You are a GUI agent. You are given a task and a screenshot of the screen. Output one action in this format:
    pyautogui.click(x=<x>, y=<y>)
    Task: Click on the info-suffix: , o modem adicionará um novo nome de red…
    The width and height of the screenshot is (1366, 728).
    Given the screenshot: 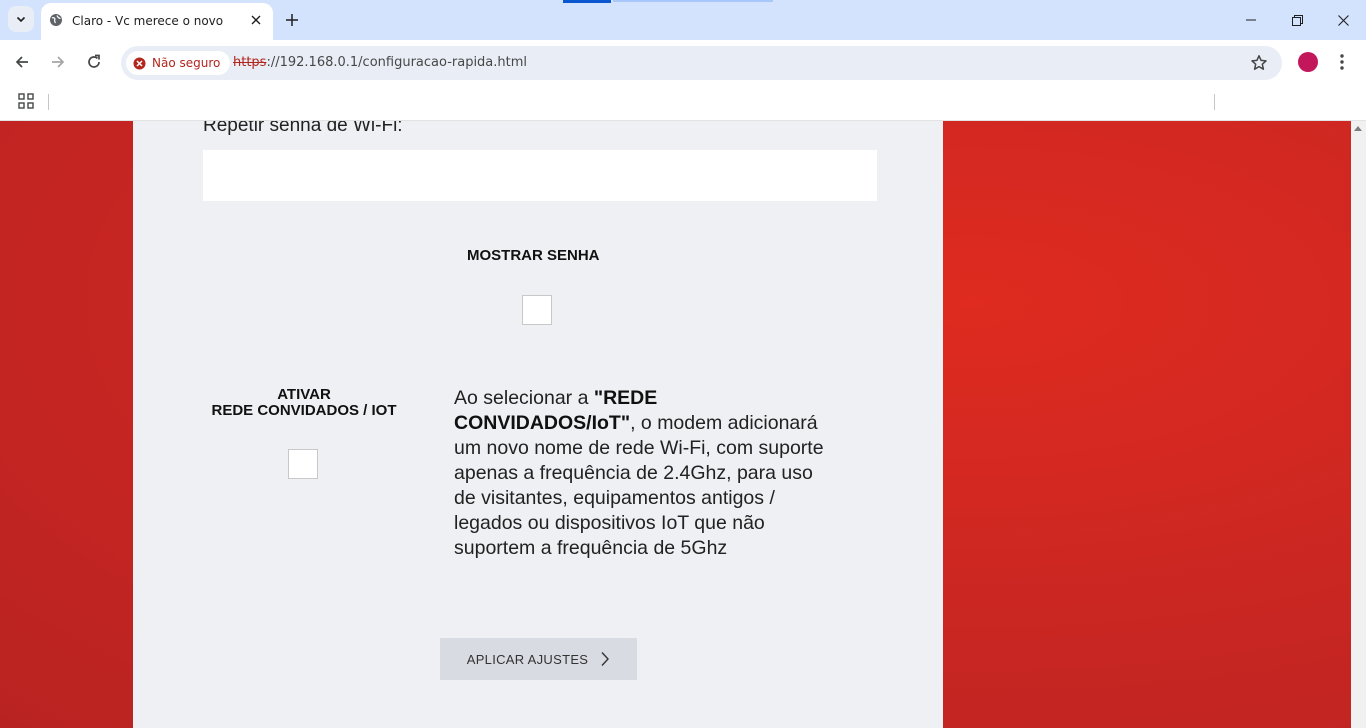 What is the action you would take?
    pyautogui.click(x=639, y=485)
    